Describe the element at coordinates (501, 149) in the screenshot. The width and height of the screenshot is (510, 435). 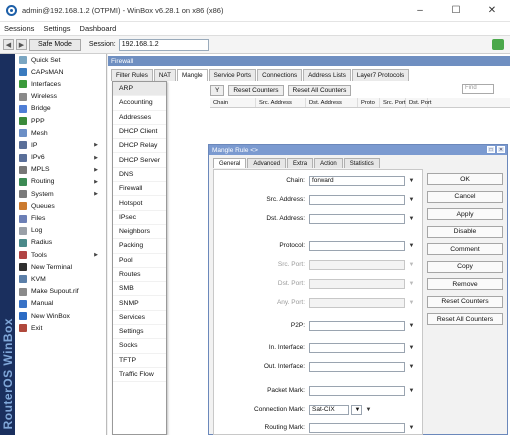
I see `dialog-close-icon: ✕` at that location.